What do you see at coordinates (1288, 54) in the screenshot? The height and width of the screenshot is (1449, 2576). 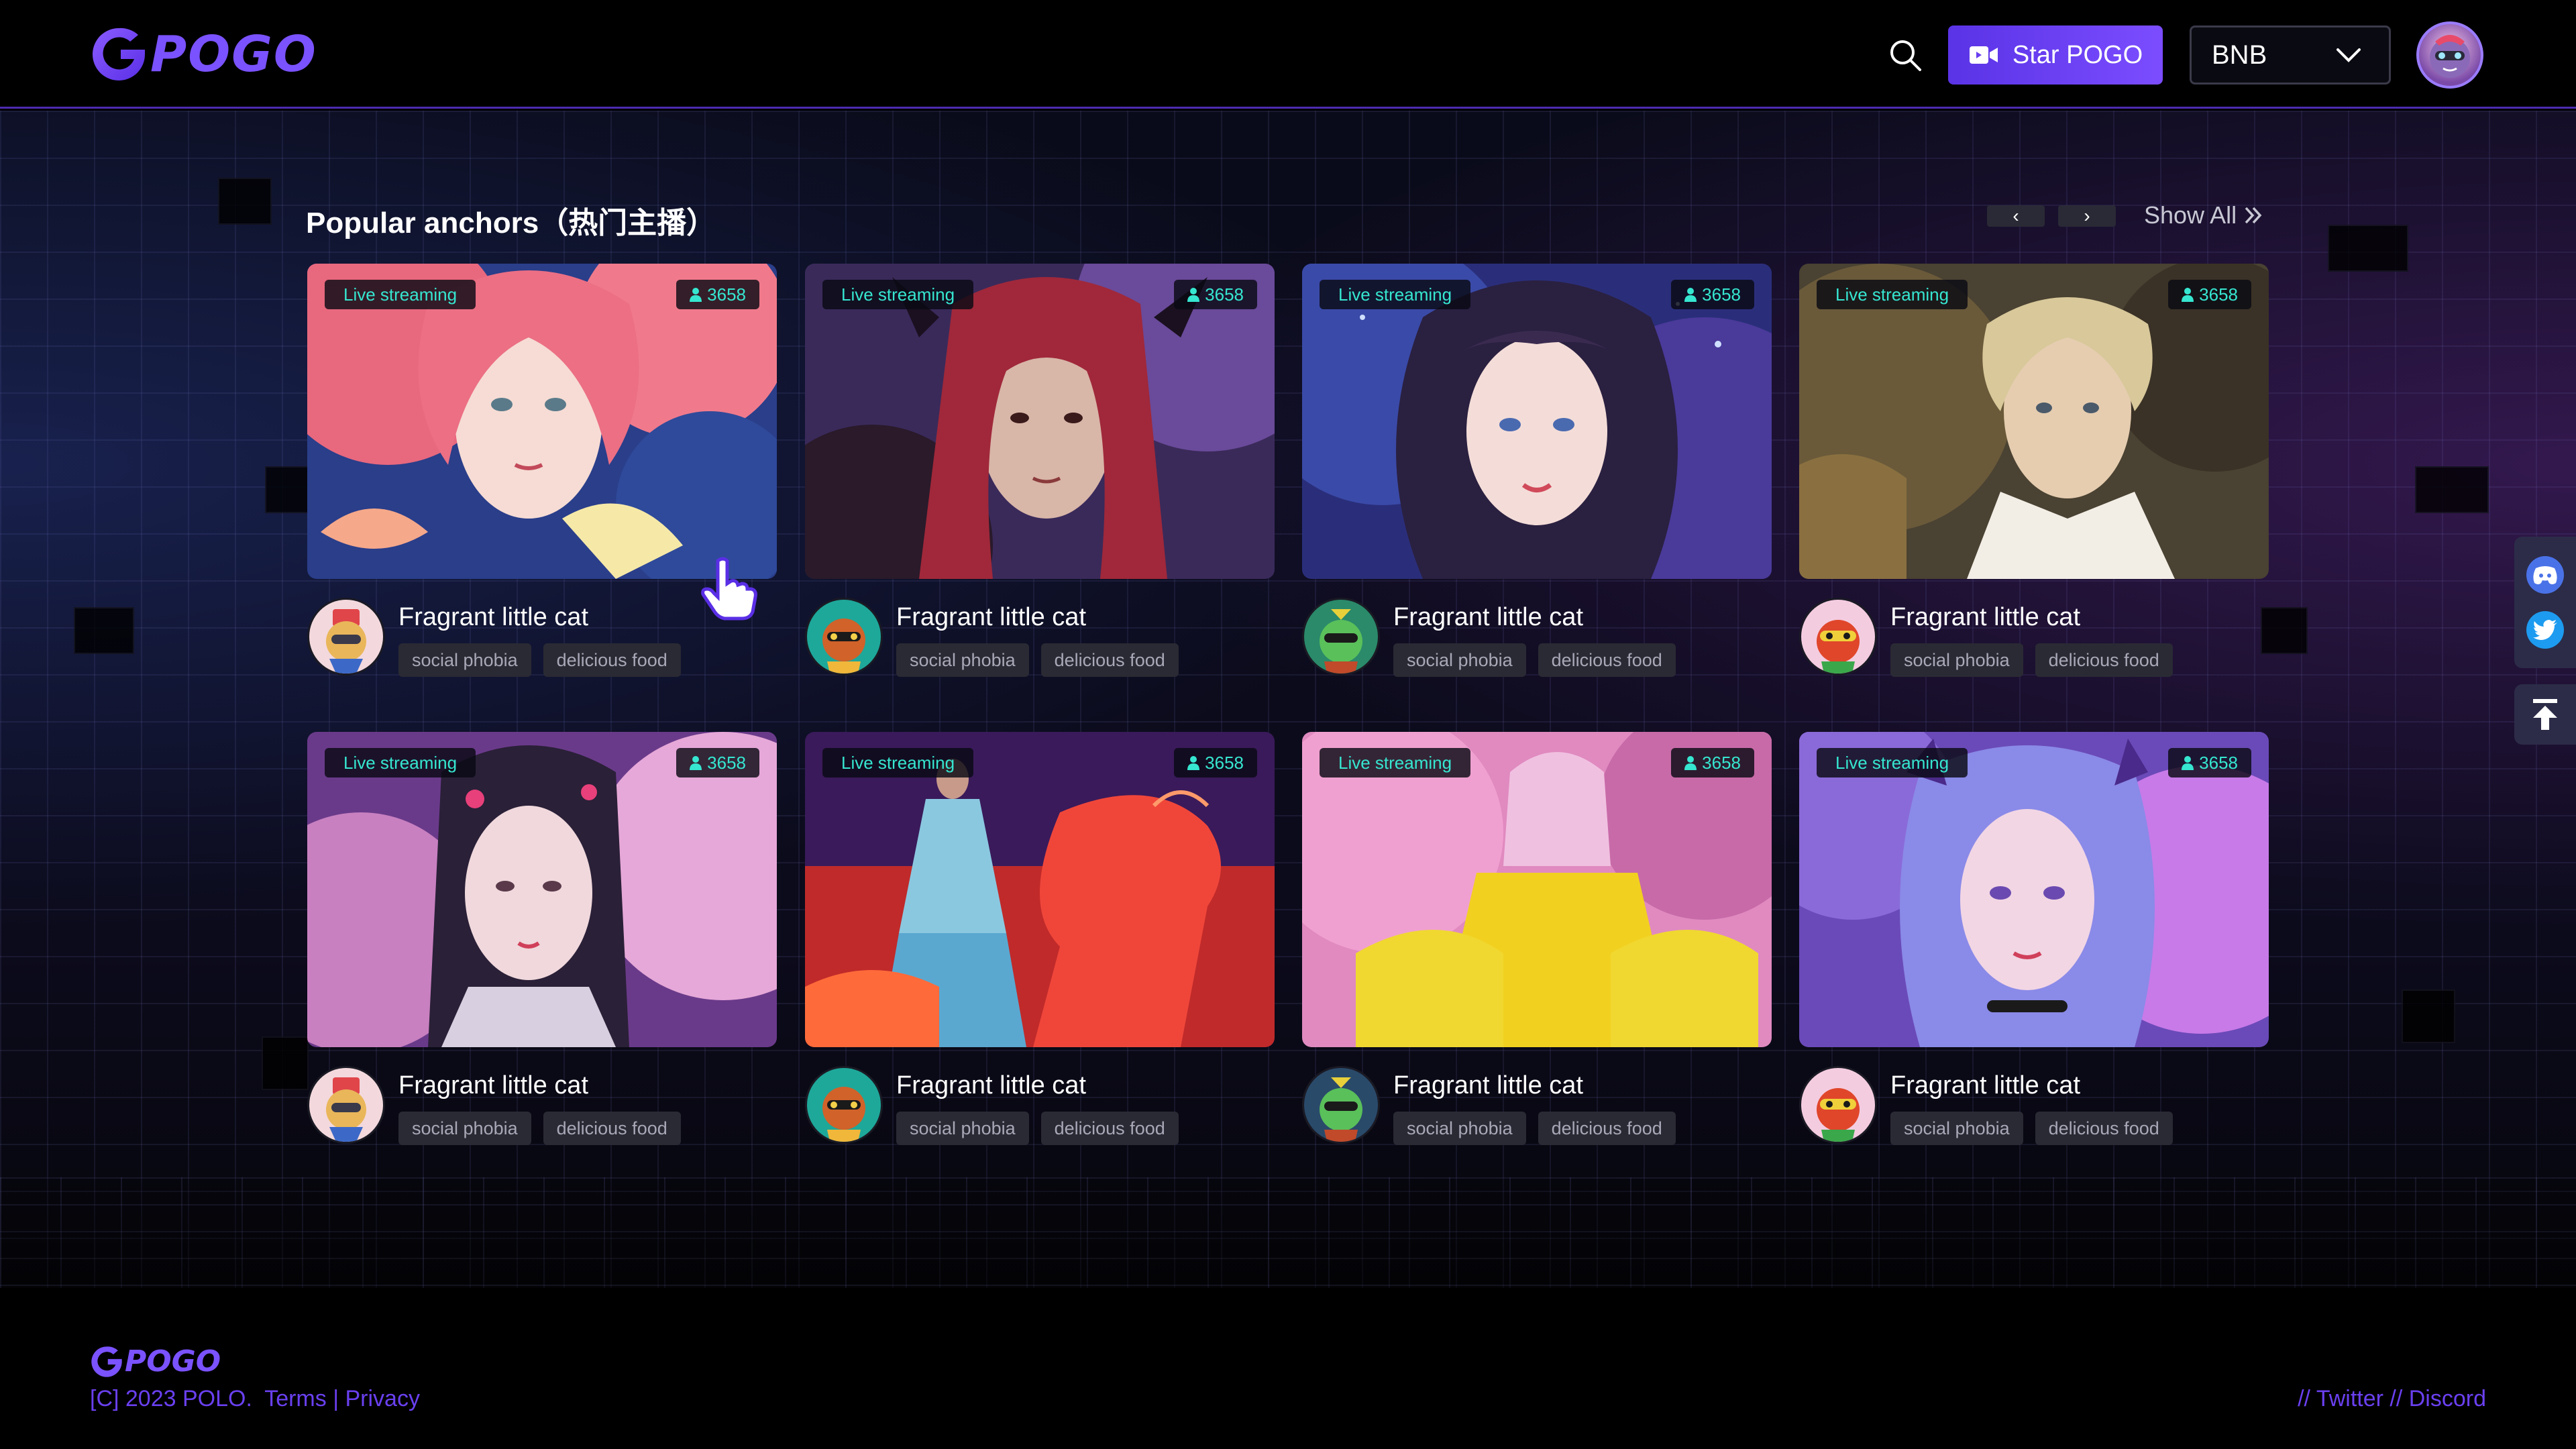 I see `top-header: POGO Star POGO BNB` at bounding box center [1288, 54].